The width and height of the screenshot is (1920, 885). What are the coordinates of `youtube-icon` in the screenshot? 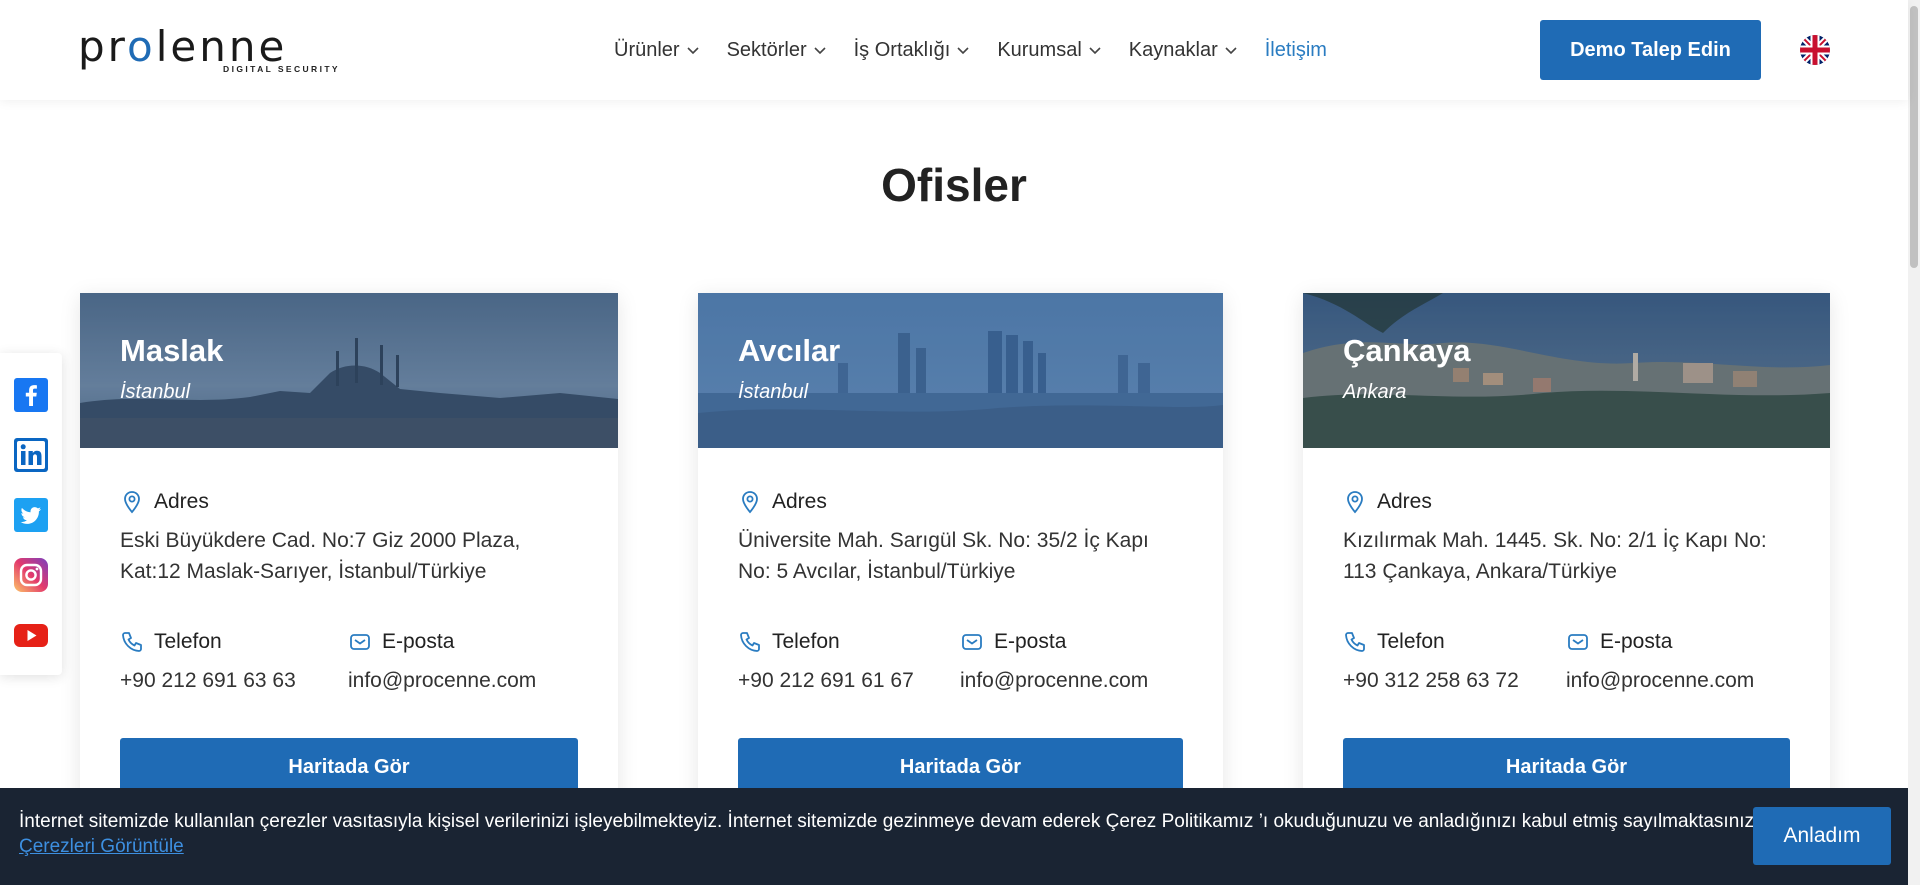 It's located at (31, 635).